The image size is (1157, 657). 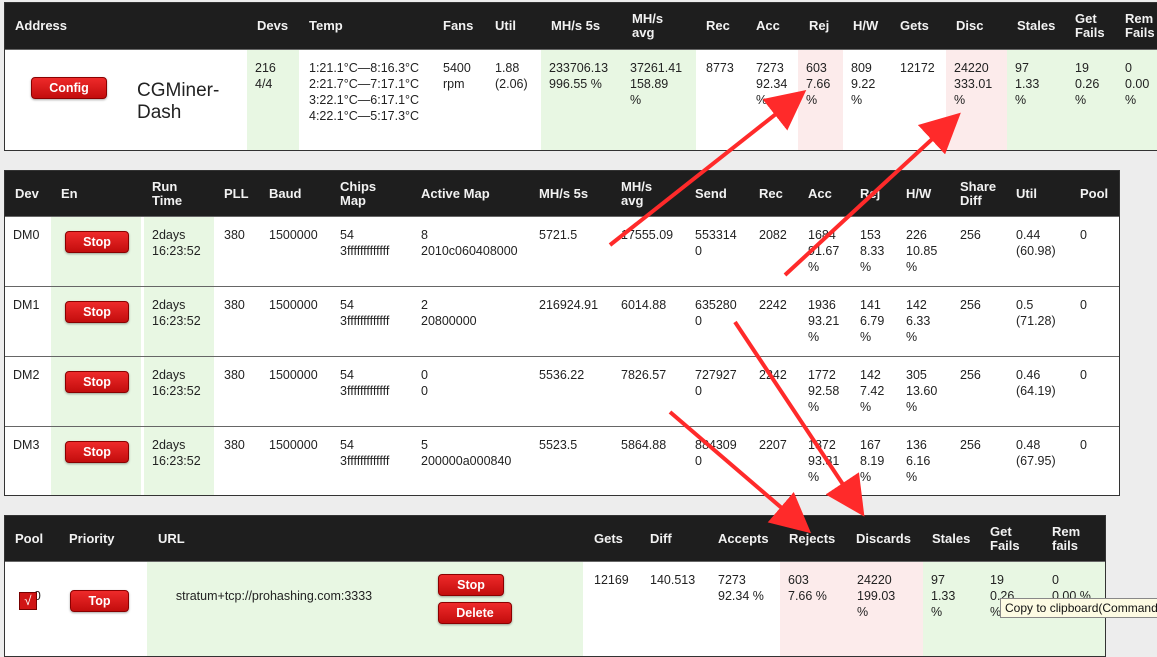 What do you see at coordinates (644, 445) in the screenshot?
I see `mhsavg: 5864.88` at bounding box center [644, 445].